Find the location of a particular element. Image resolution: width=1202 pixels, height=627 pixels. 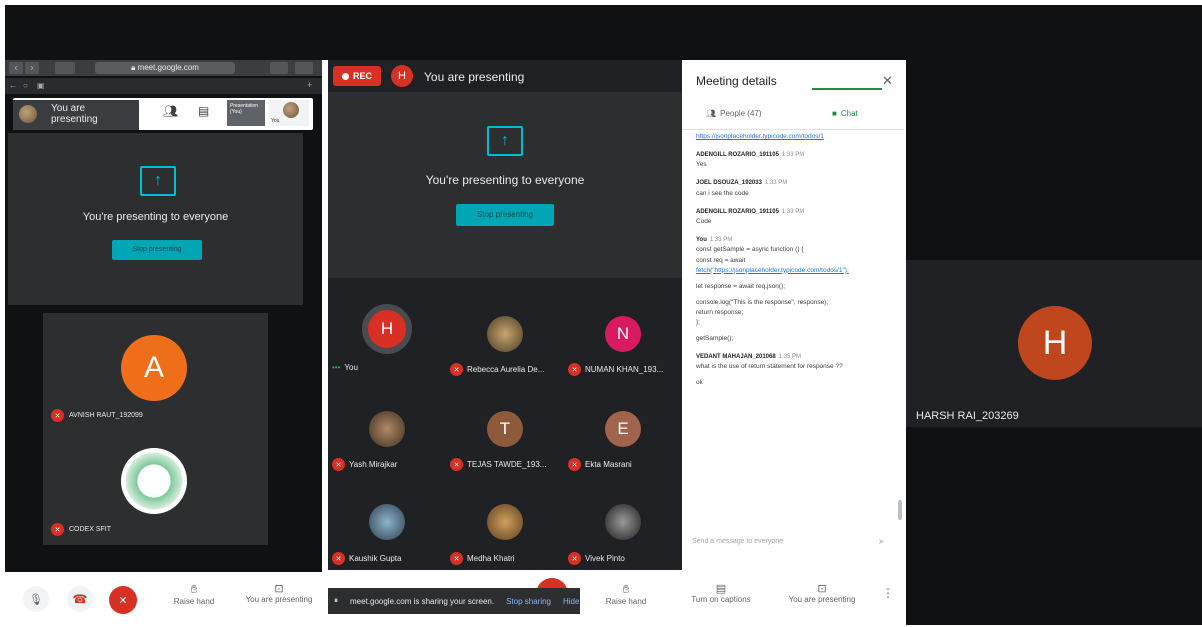

participant-tile: ✕ Yash Mirajkar is located at coordinates (387, 430).